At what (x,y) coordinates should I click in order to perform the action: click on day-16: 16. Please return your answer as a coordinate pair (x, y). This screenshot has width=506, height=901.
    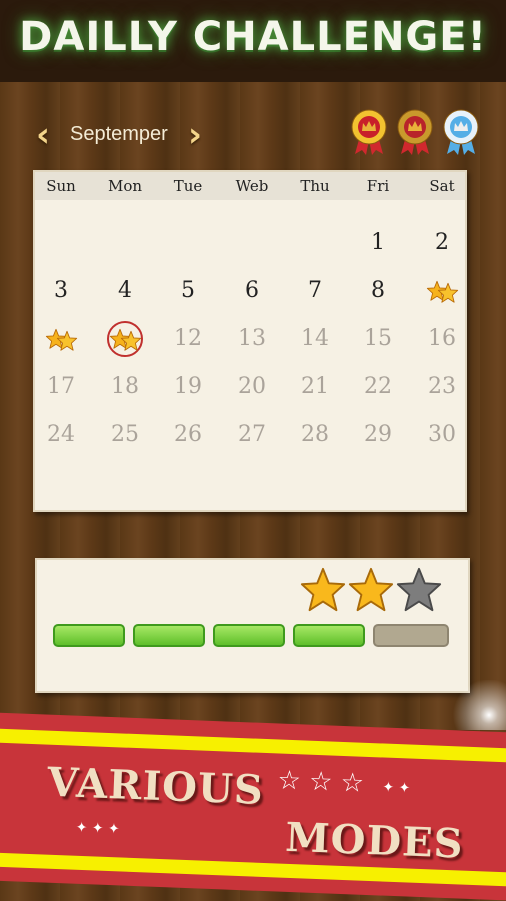
    Looking at the image, I should click on (442, 338).